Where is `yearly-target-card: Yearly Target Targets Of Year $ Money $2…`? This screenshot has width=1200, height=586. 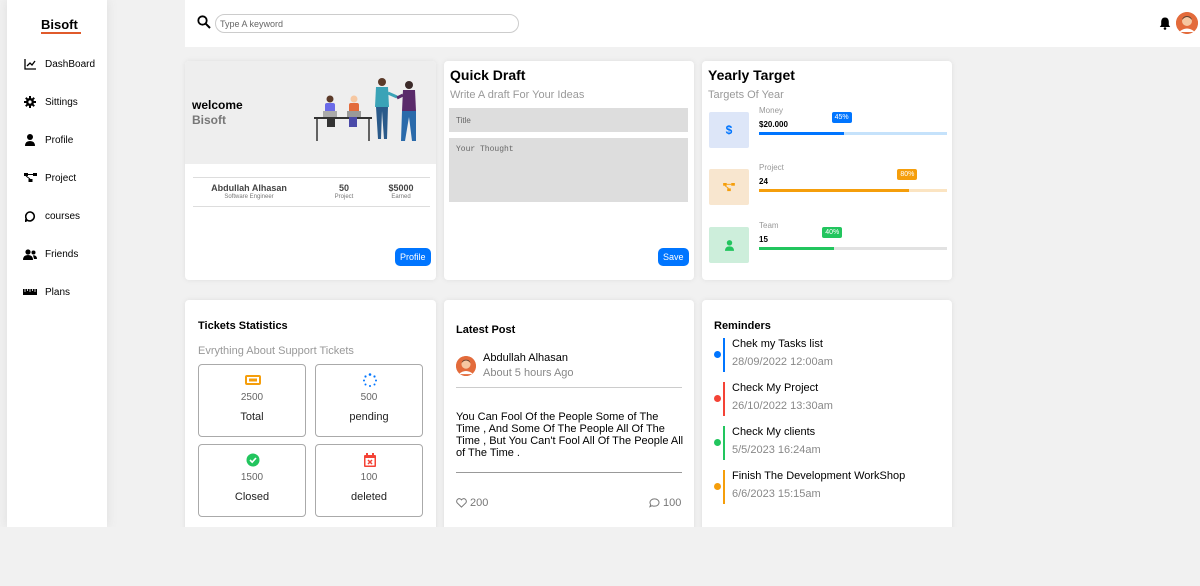 yearly-target-card: Yearly Target Targets Of Year $ Money $2… is located at coordinates (827, 170).